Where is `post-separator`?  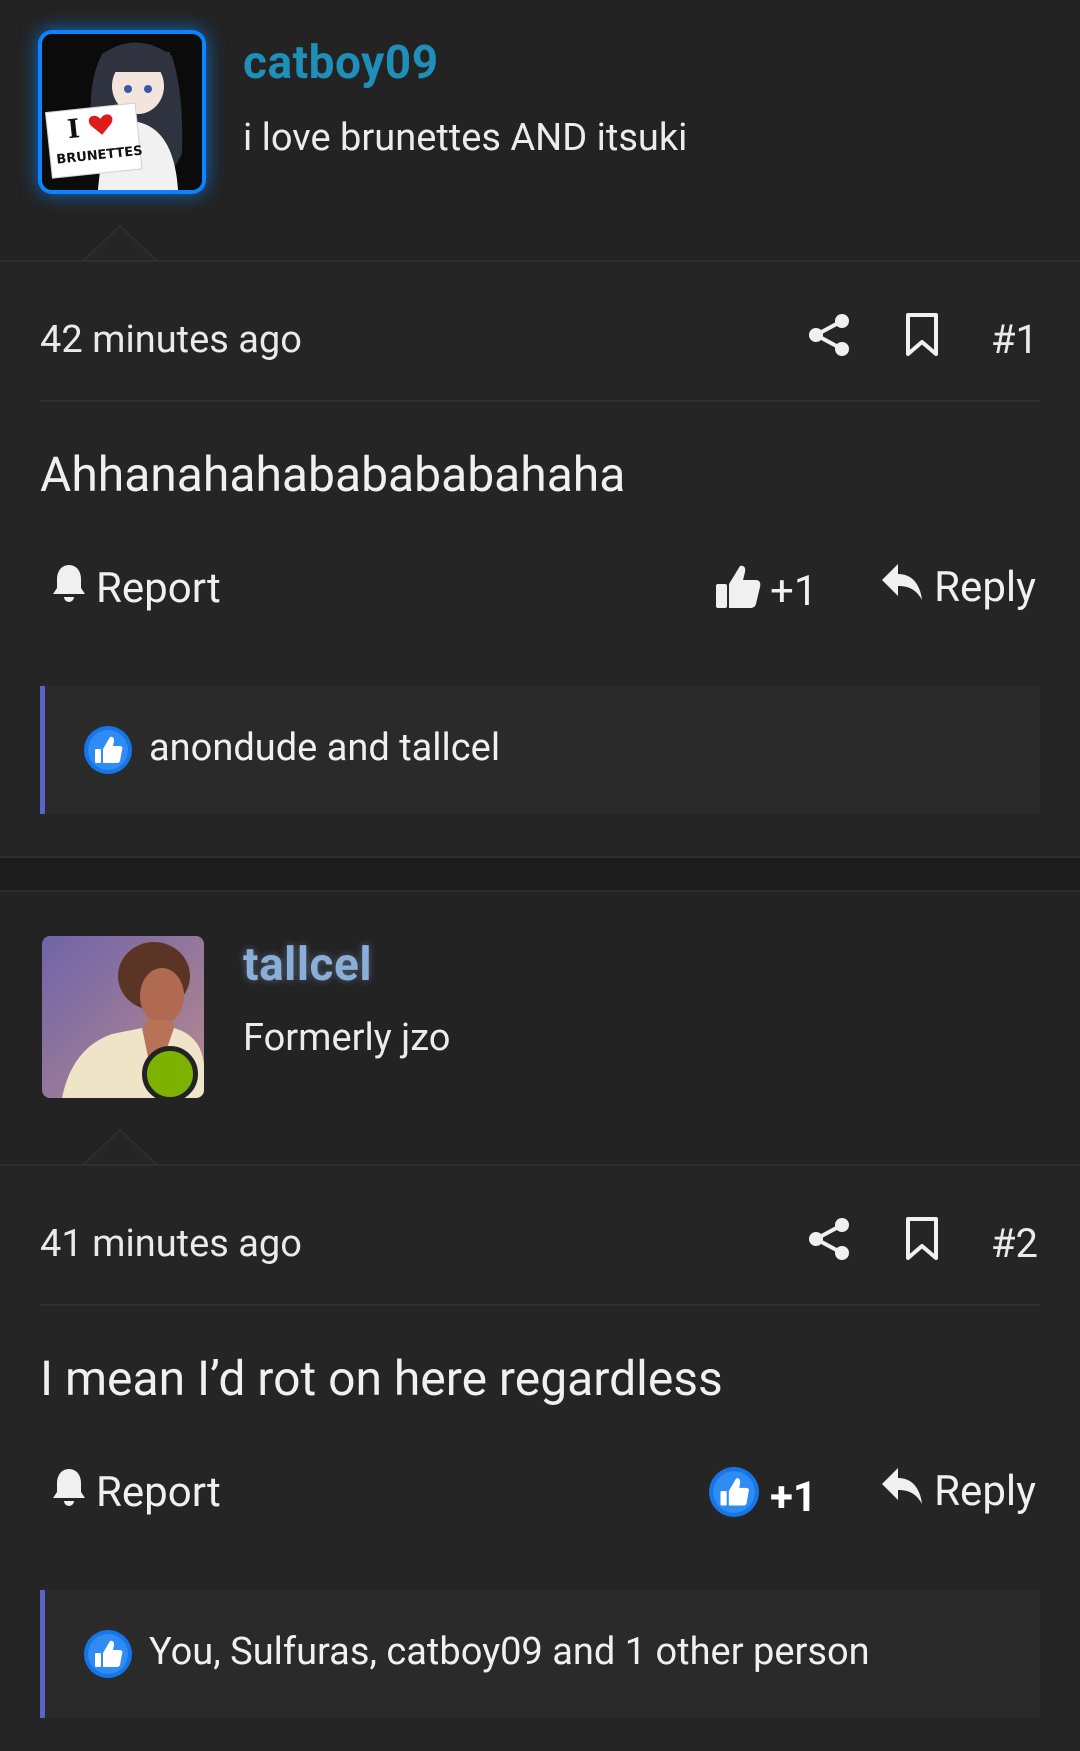 post-separator is located at coordinates (540, 874).